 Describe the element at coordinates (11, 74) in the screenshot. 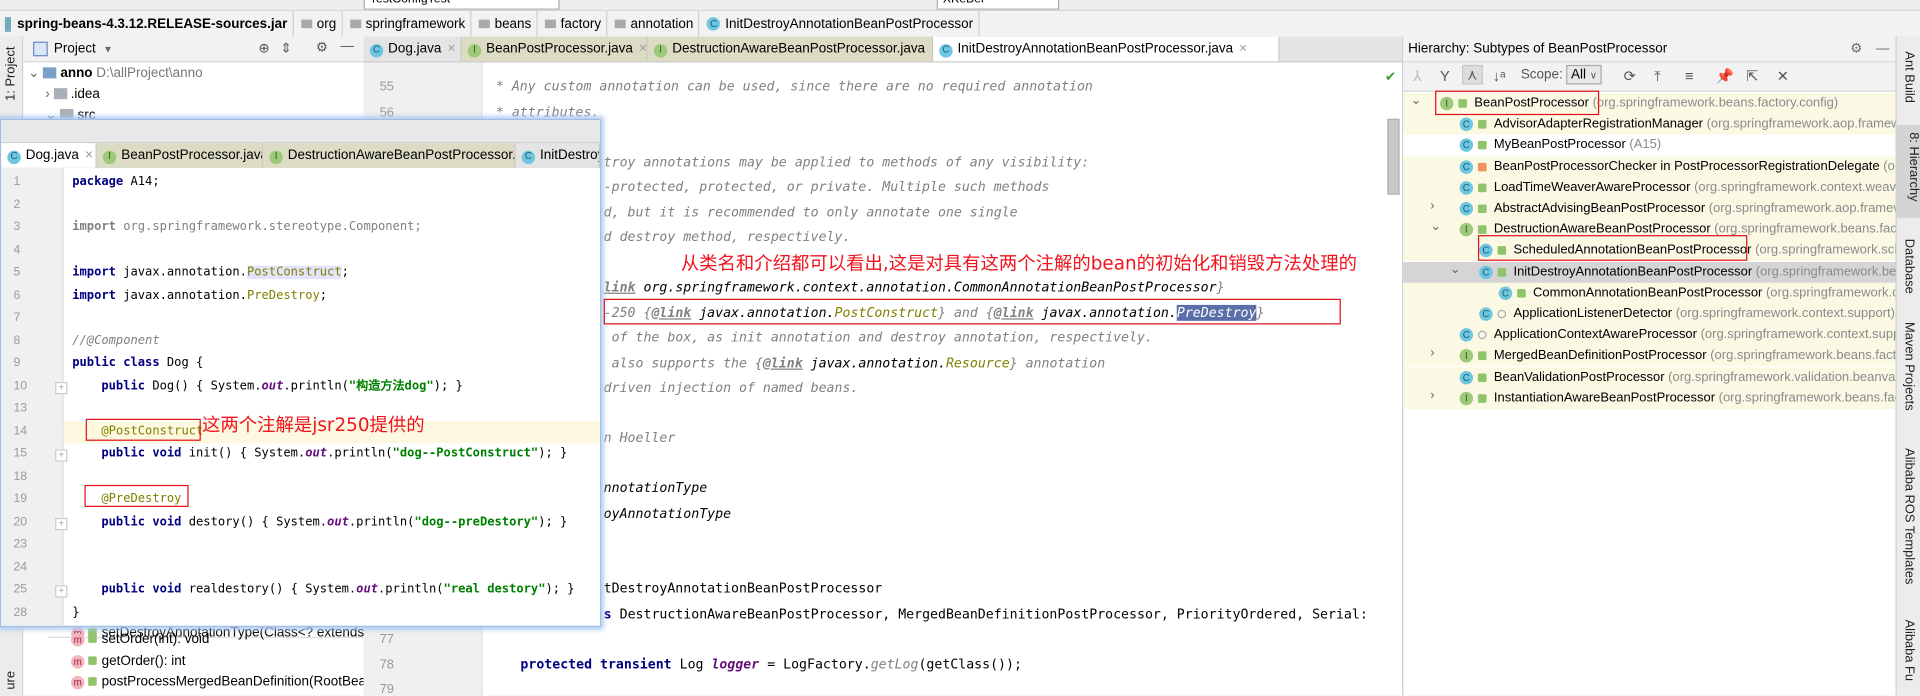

I see `project-tool-button: 1: Project` at that location.